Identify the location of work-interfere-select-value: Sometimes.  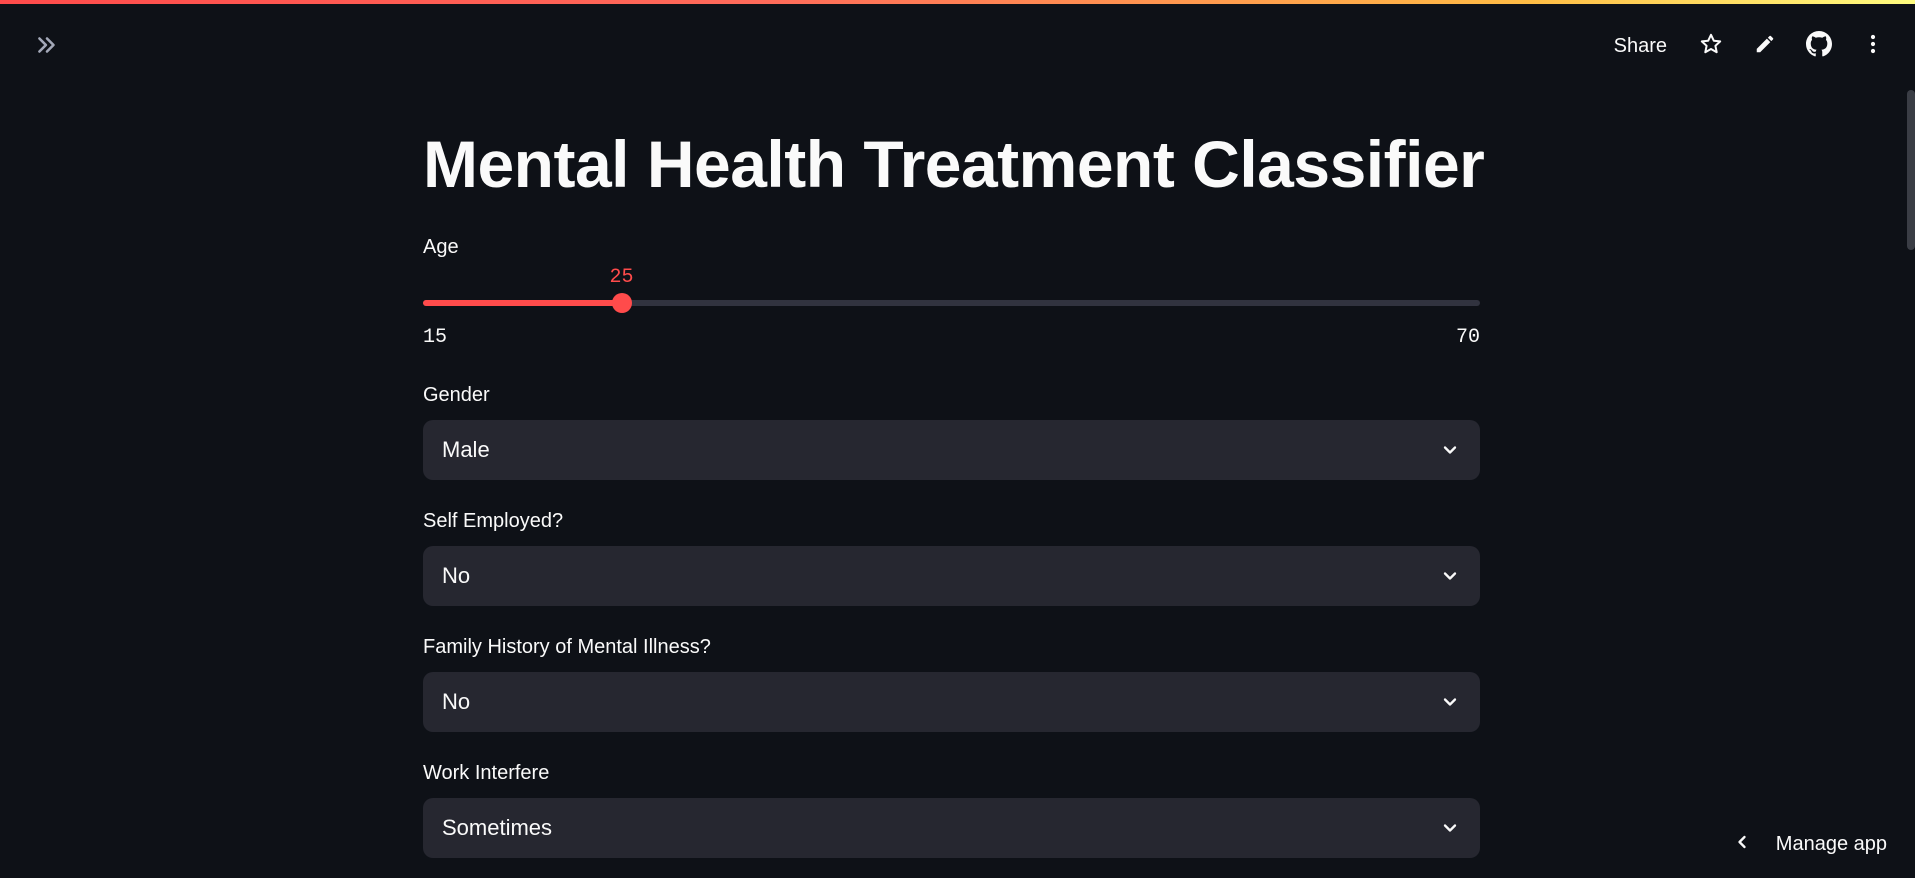
(497, 827).